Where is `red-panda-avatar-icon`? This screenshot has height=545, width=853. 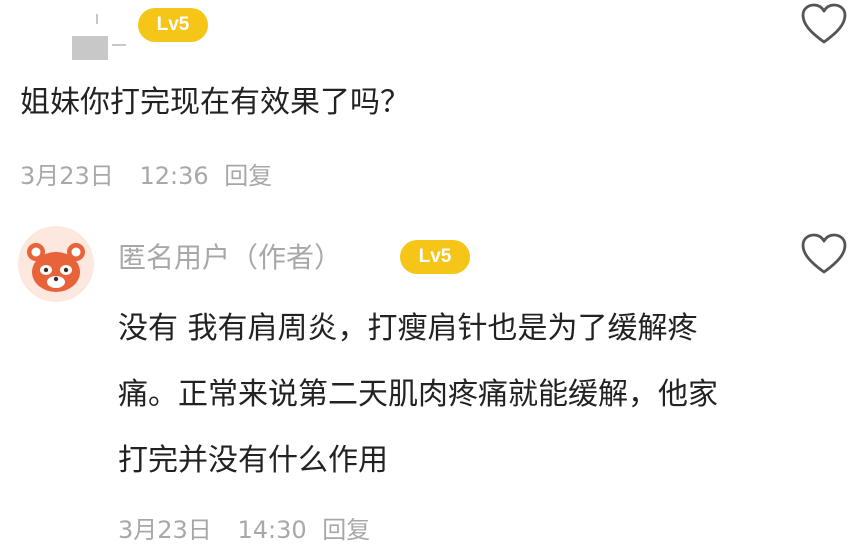 red-panda-avatar-icon is located at coordinates (56, 264).